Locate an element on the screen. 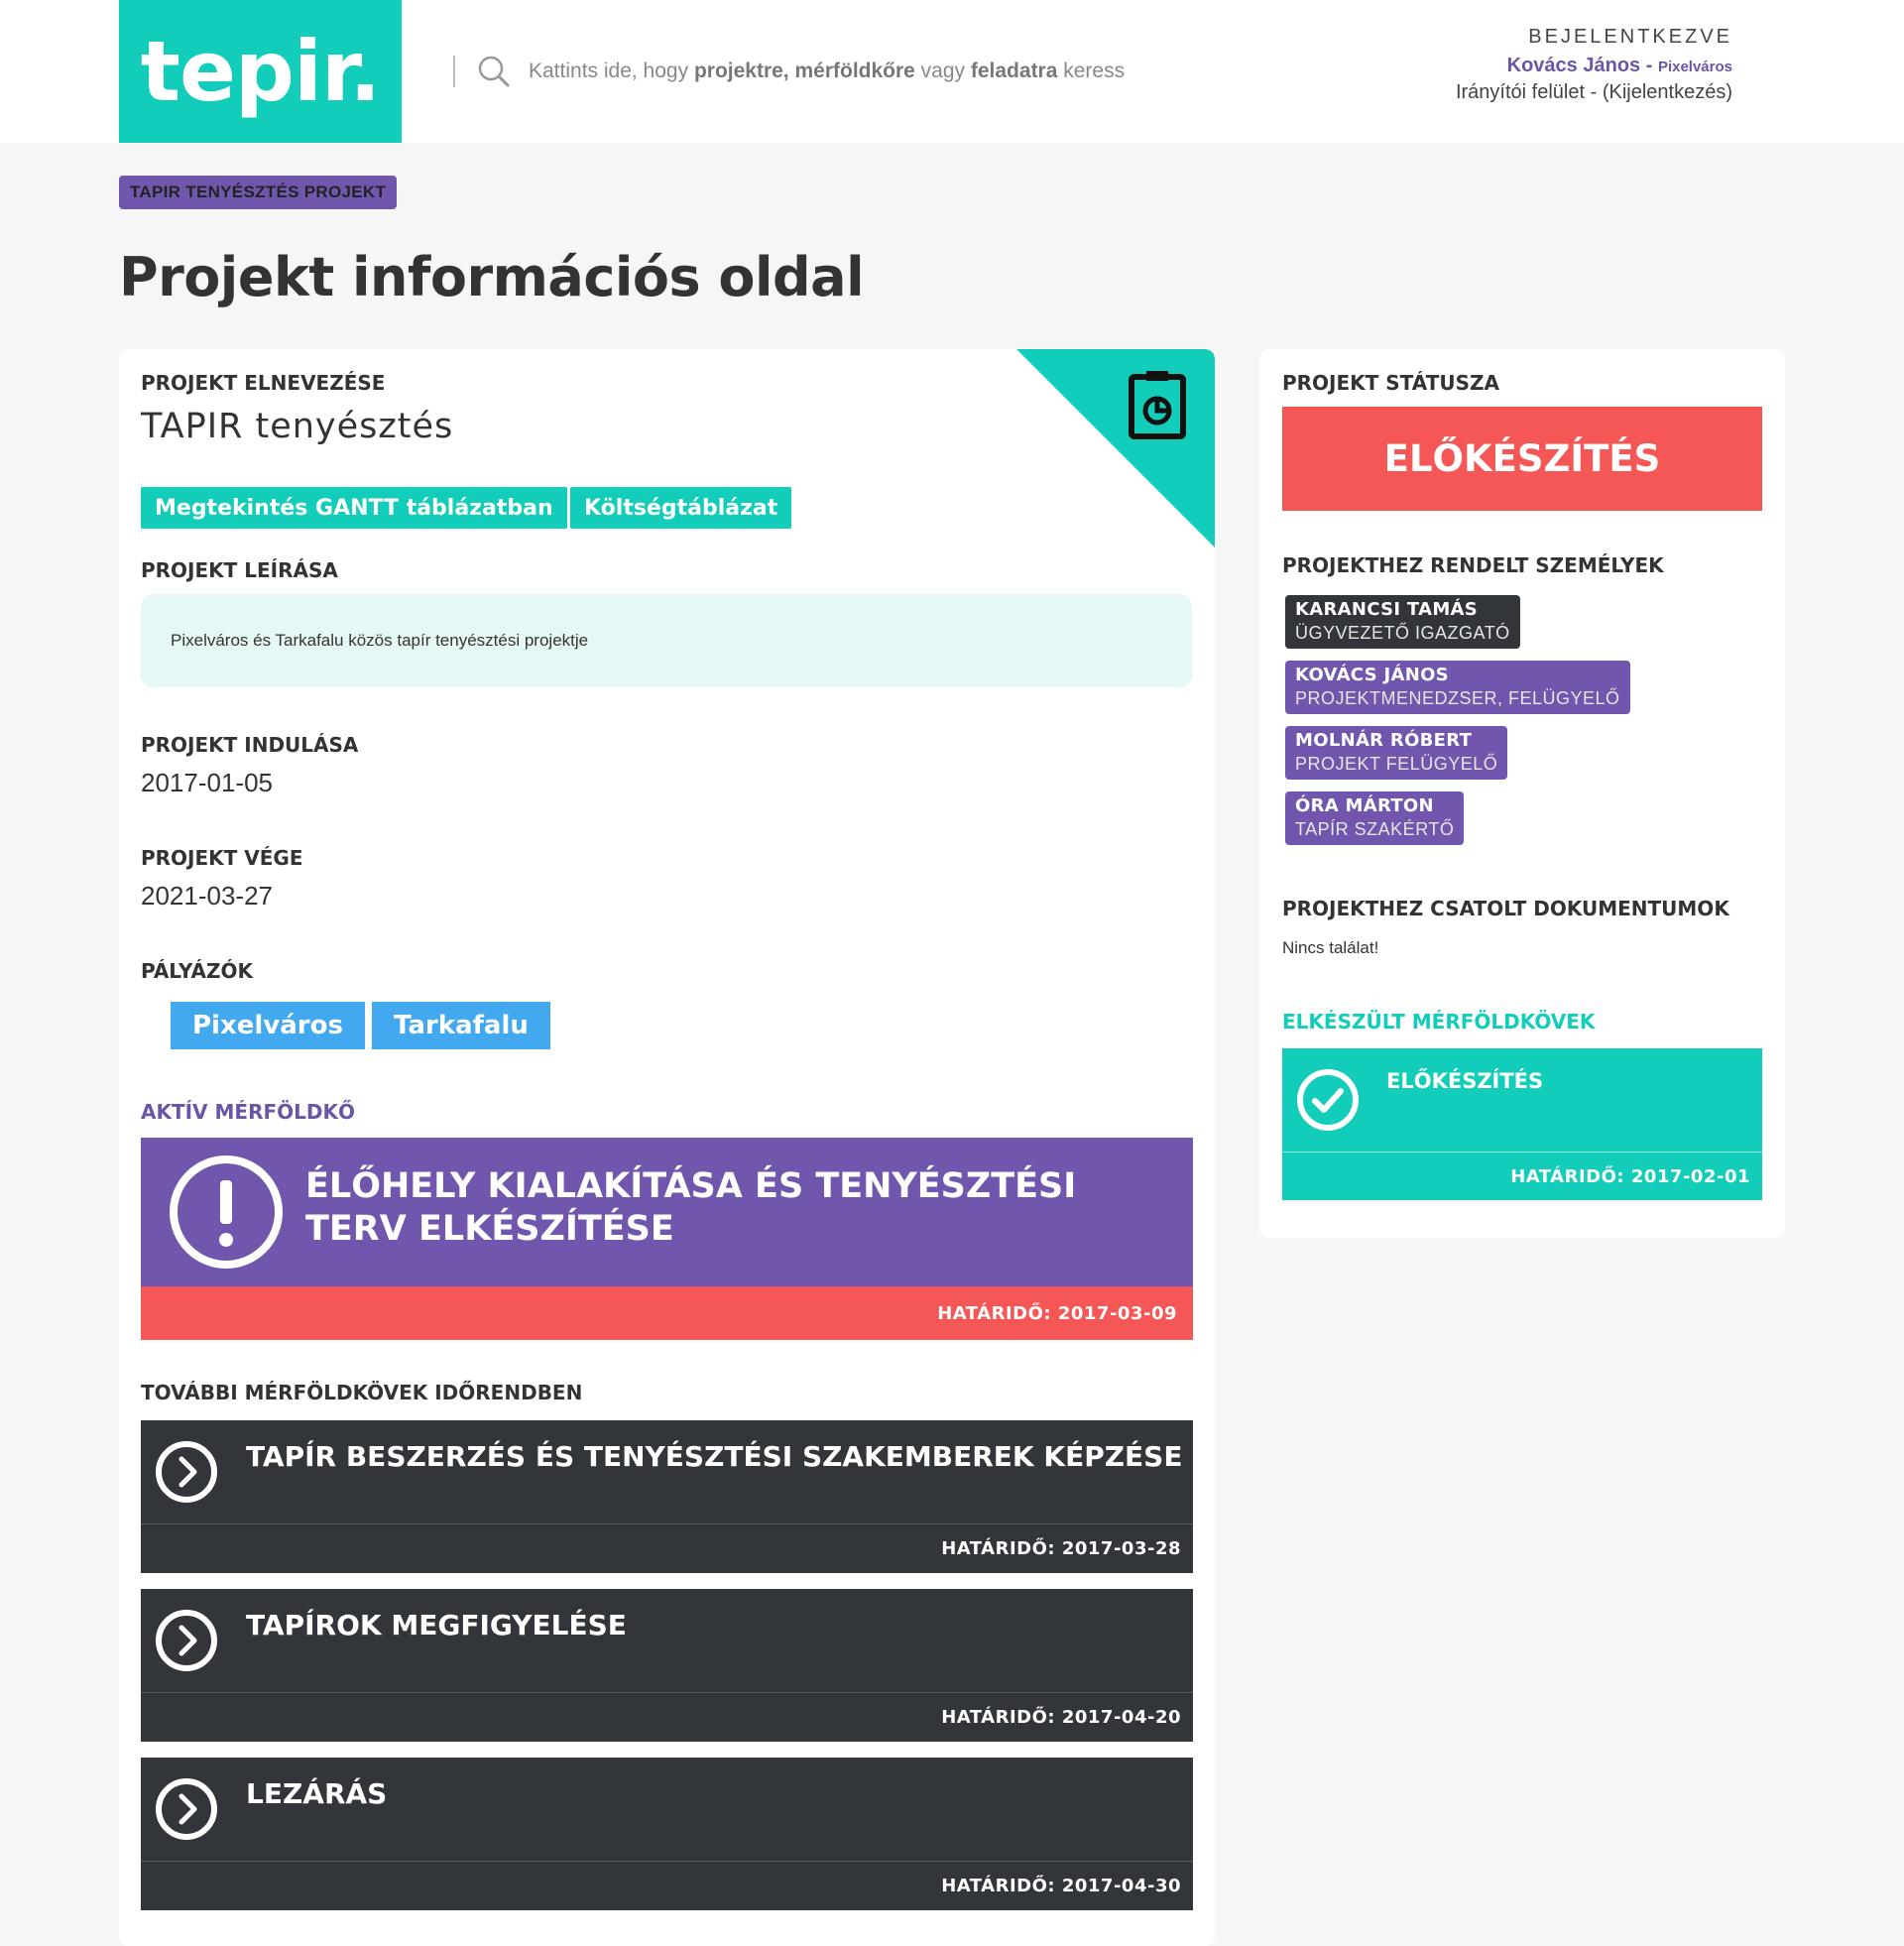 This screenshot has width=1904, height=1946. person-name: KOVÁCS JÁNOS is located at coordinates (1372, 675).